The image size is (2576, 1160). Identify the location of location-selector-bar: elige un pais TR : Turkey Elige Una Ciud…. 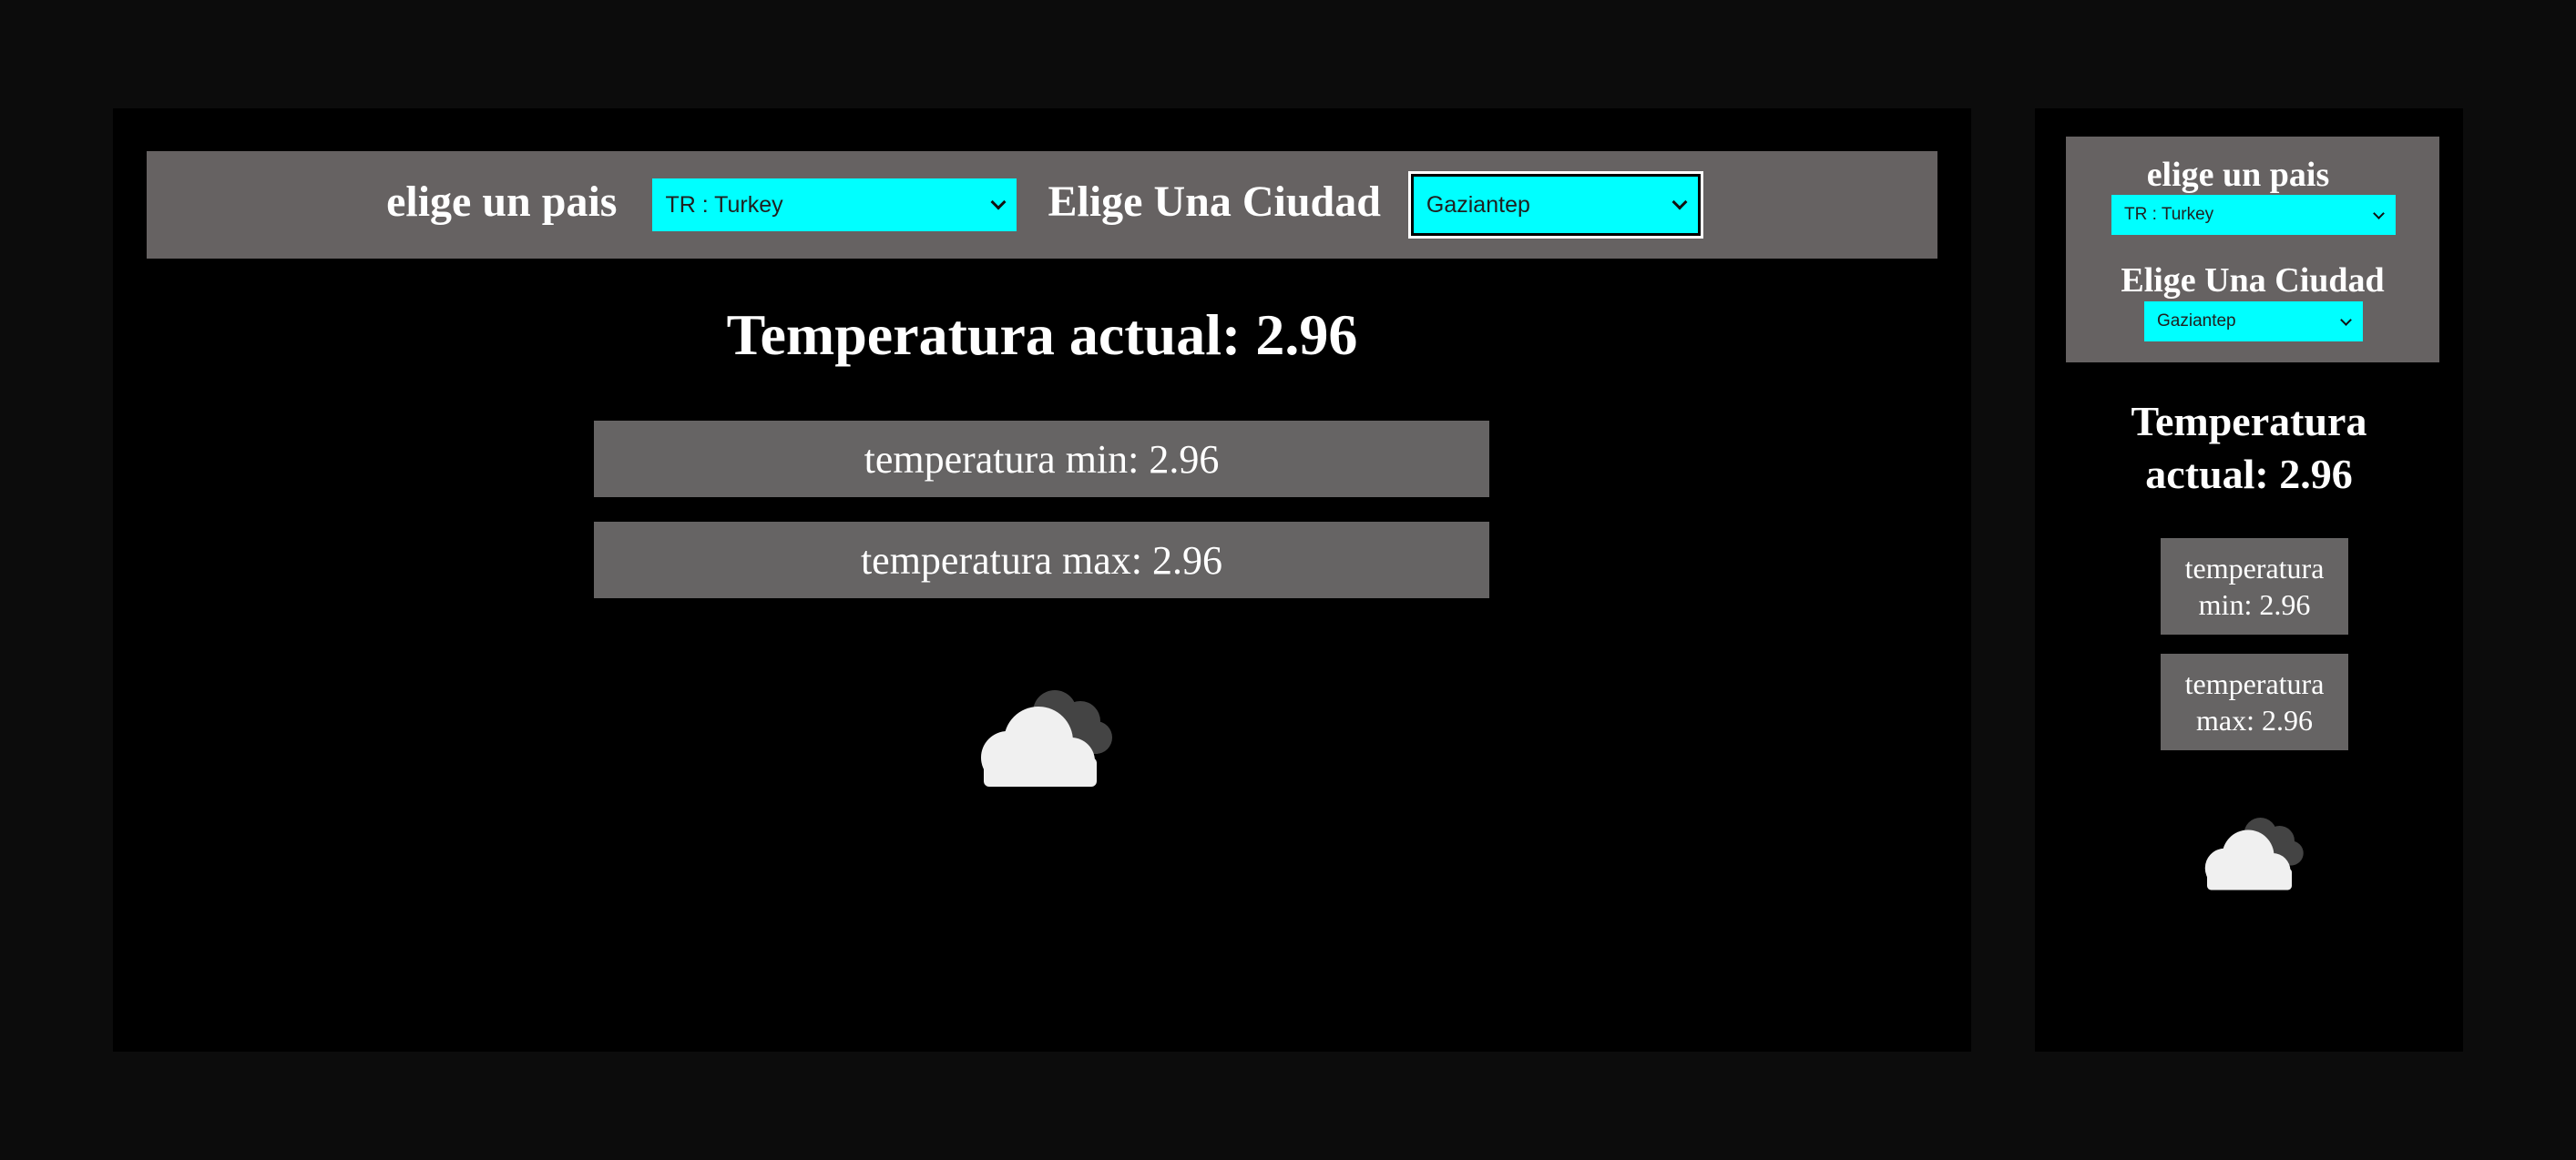
(1042, 205).